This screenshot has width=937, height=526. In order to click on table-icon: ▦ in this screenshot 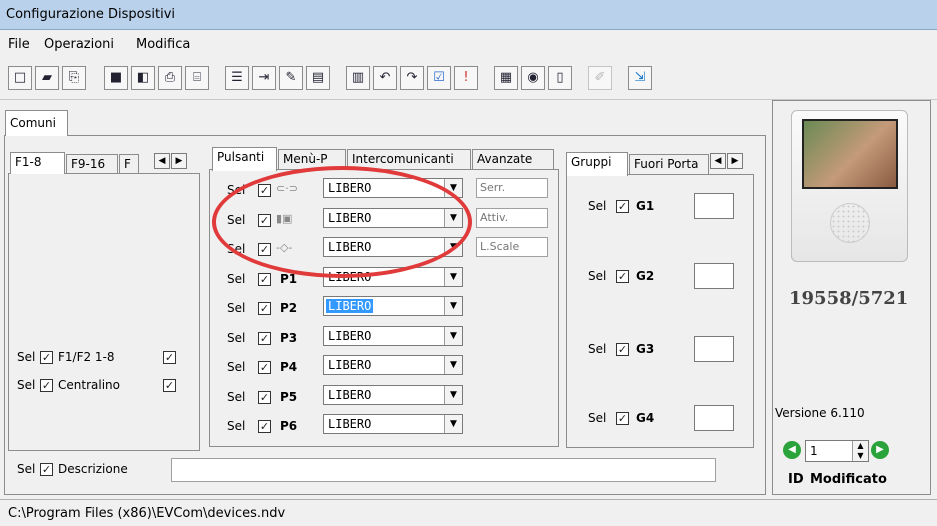, I will do `click(506, 78)`.